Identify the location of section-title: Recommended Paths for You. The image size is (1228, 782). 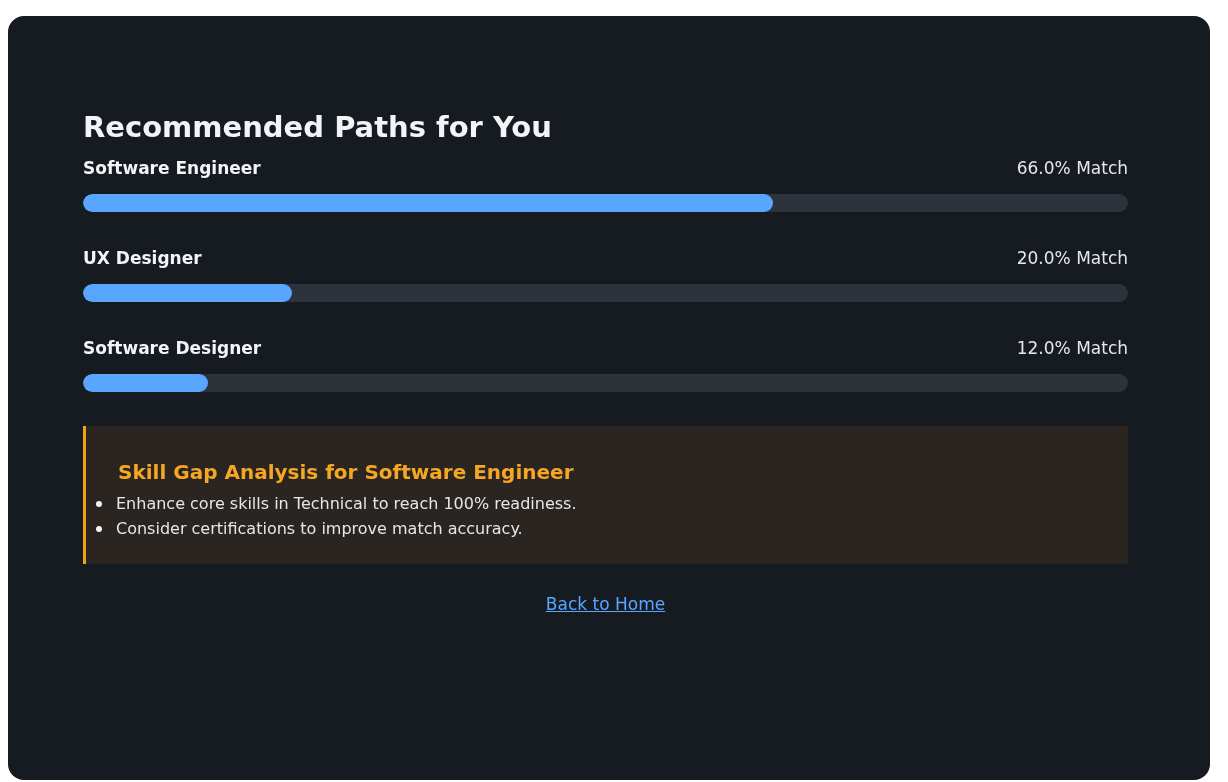
(318, 127).